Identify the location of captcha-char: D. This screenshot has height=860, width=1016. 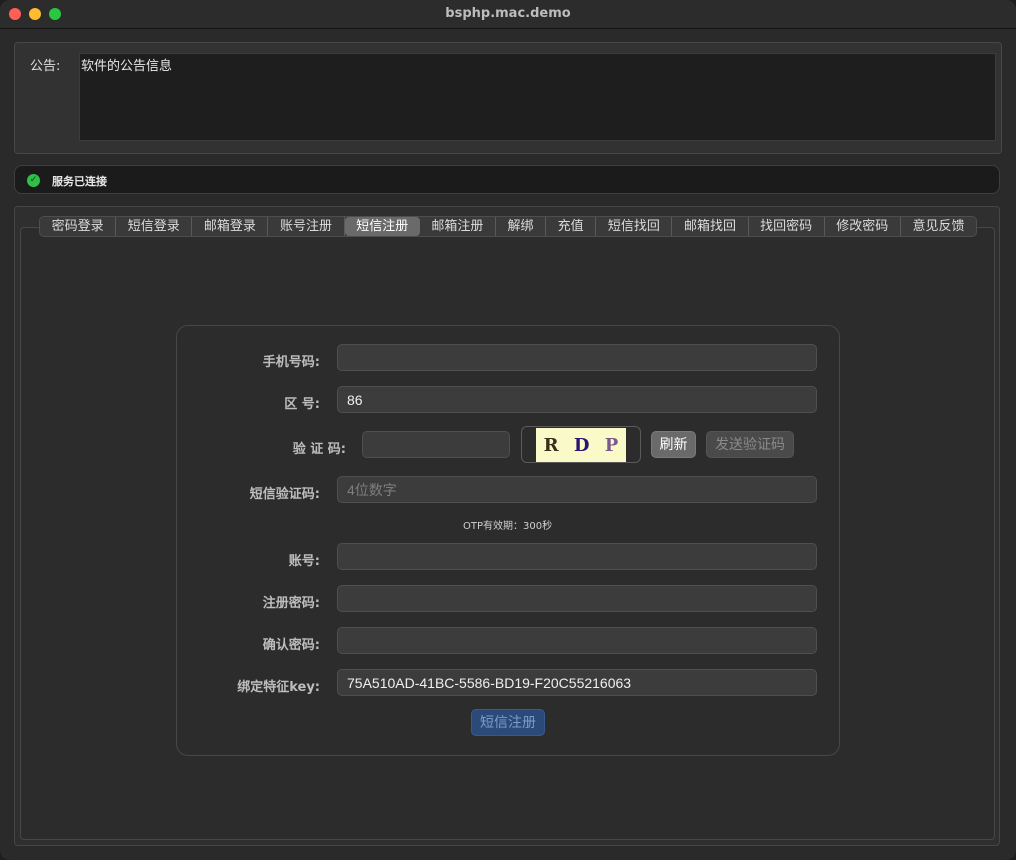
(581, 445).